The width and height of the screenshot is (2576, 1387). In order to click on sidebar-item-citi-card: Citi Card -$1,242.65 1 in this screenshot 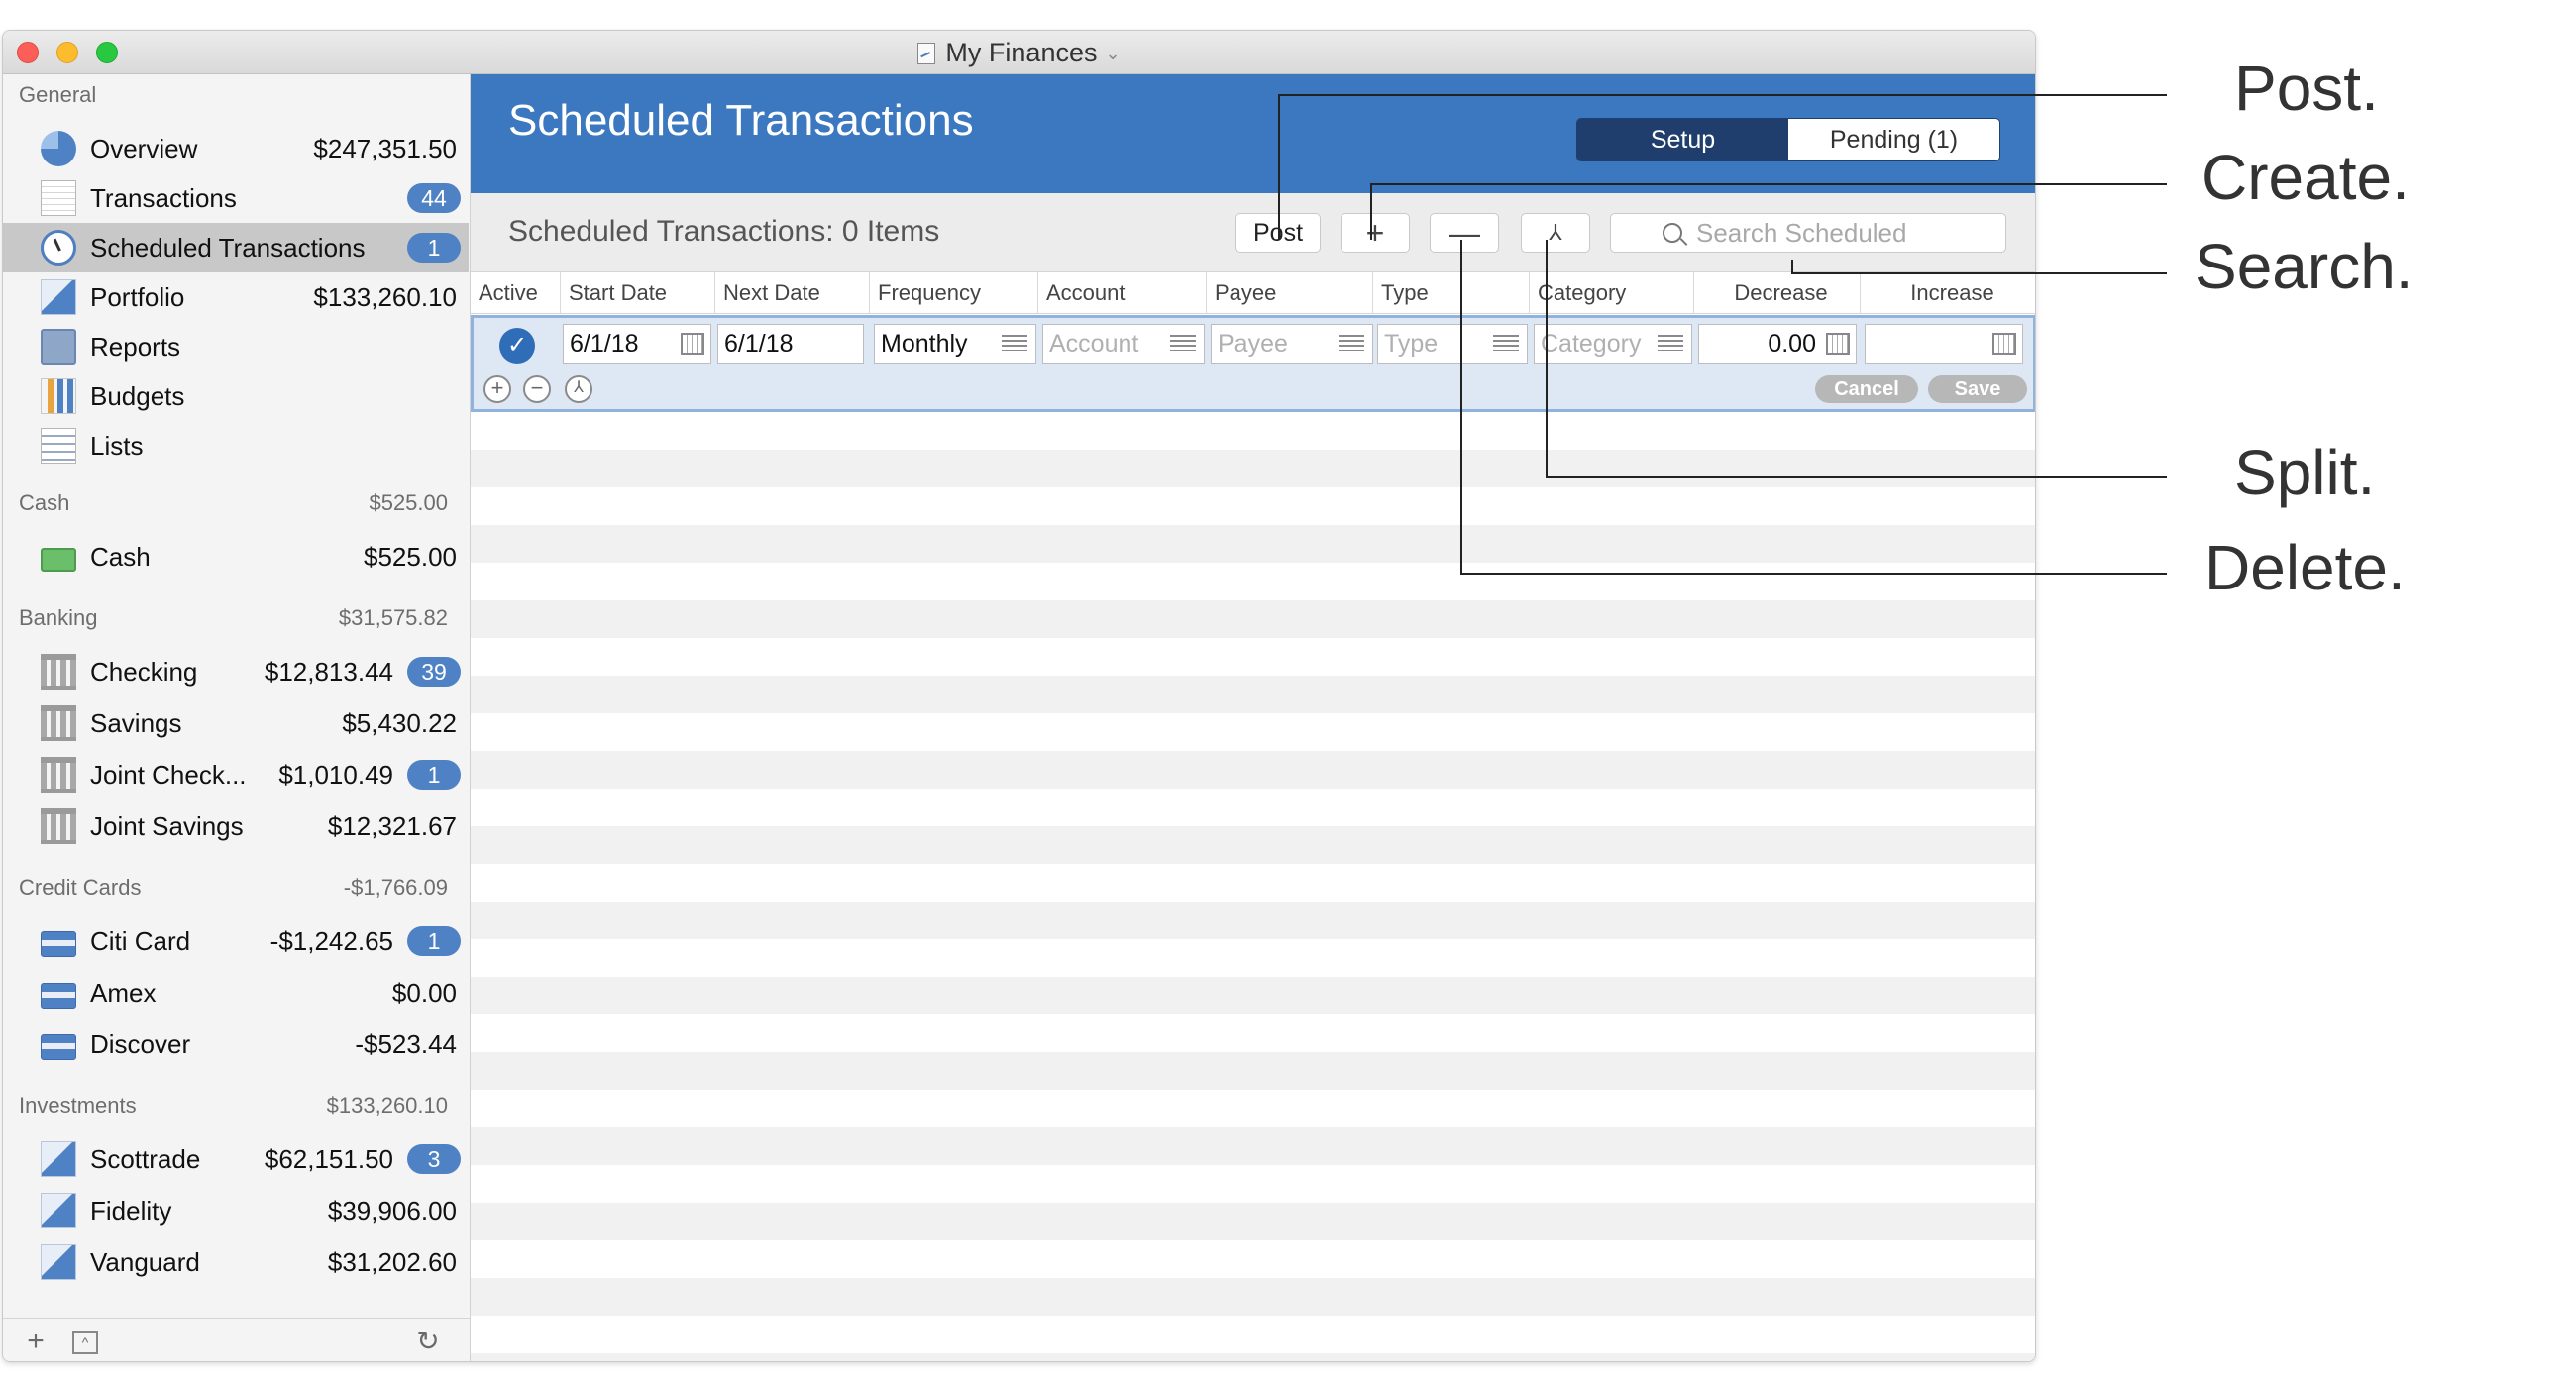, I will do `click(236, 941)`.